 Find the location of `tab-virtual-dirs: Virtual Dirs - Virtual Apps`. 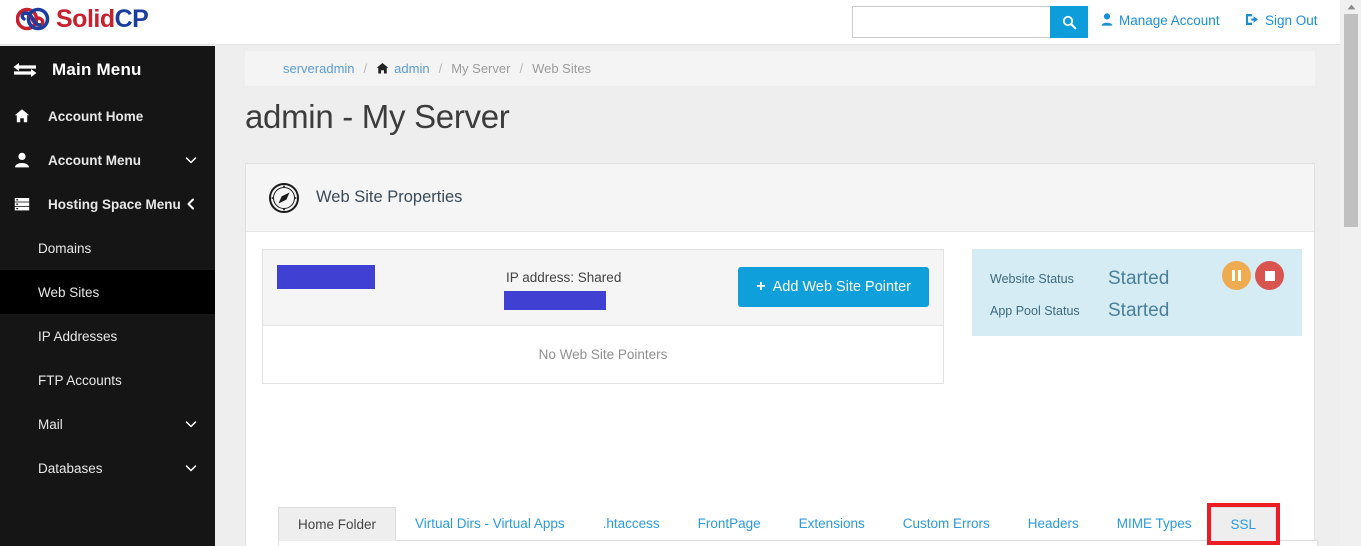

tab-virtual-dirs: Virtual Dirs - Virtual Apps is located at coordinates (490, 523).